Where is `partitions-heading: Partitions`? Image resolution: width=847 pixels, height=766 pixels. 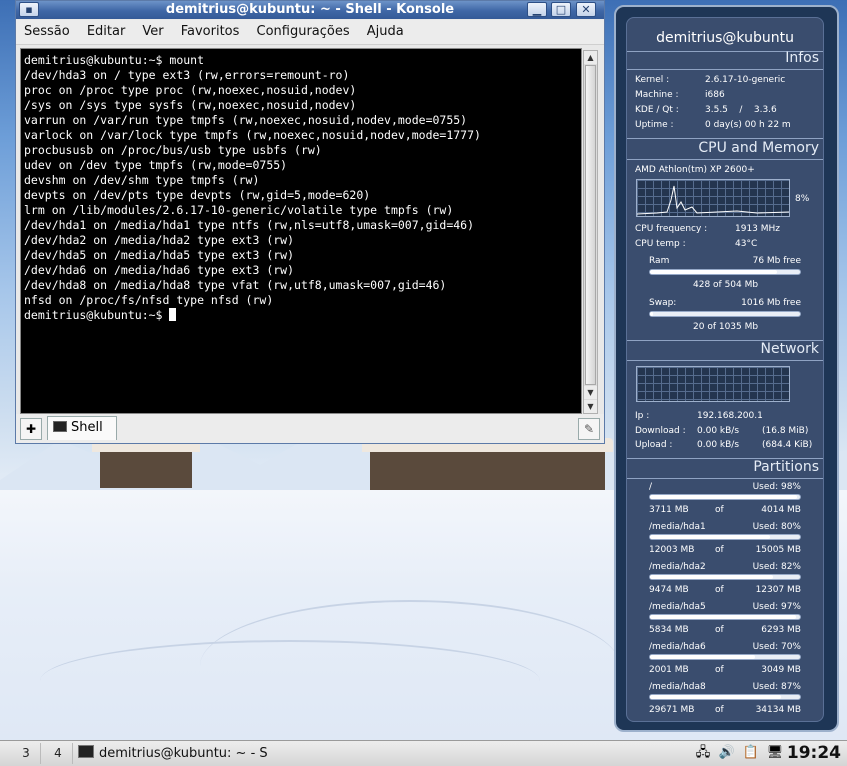
partitions-heading: Partitions is located at coordinates (786, 467).